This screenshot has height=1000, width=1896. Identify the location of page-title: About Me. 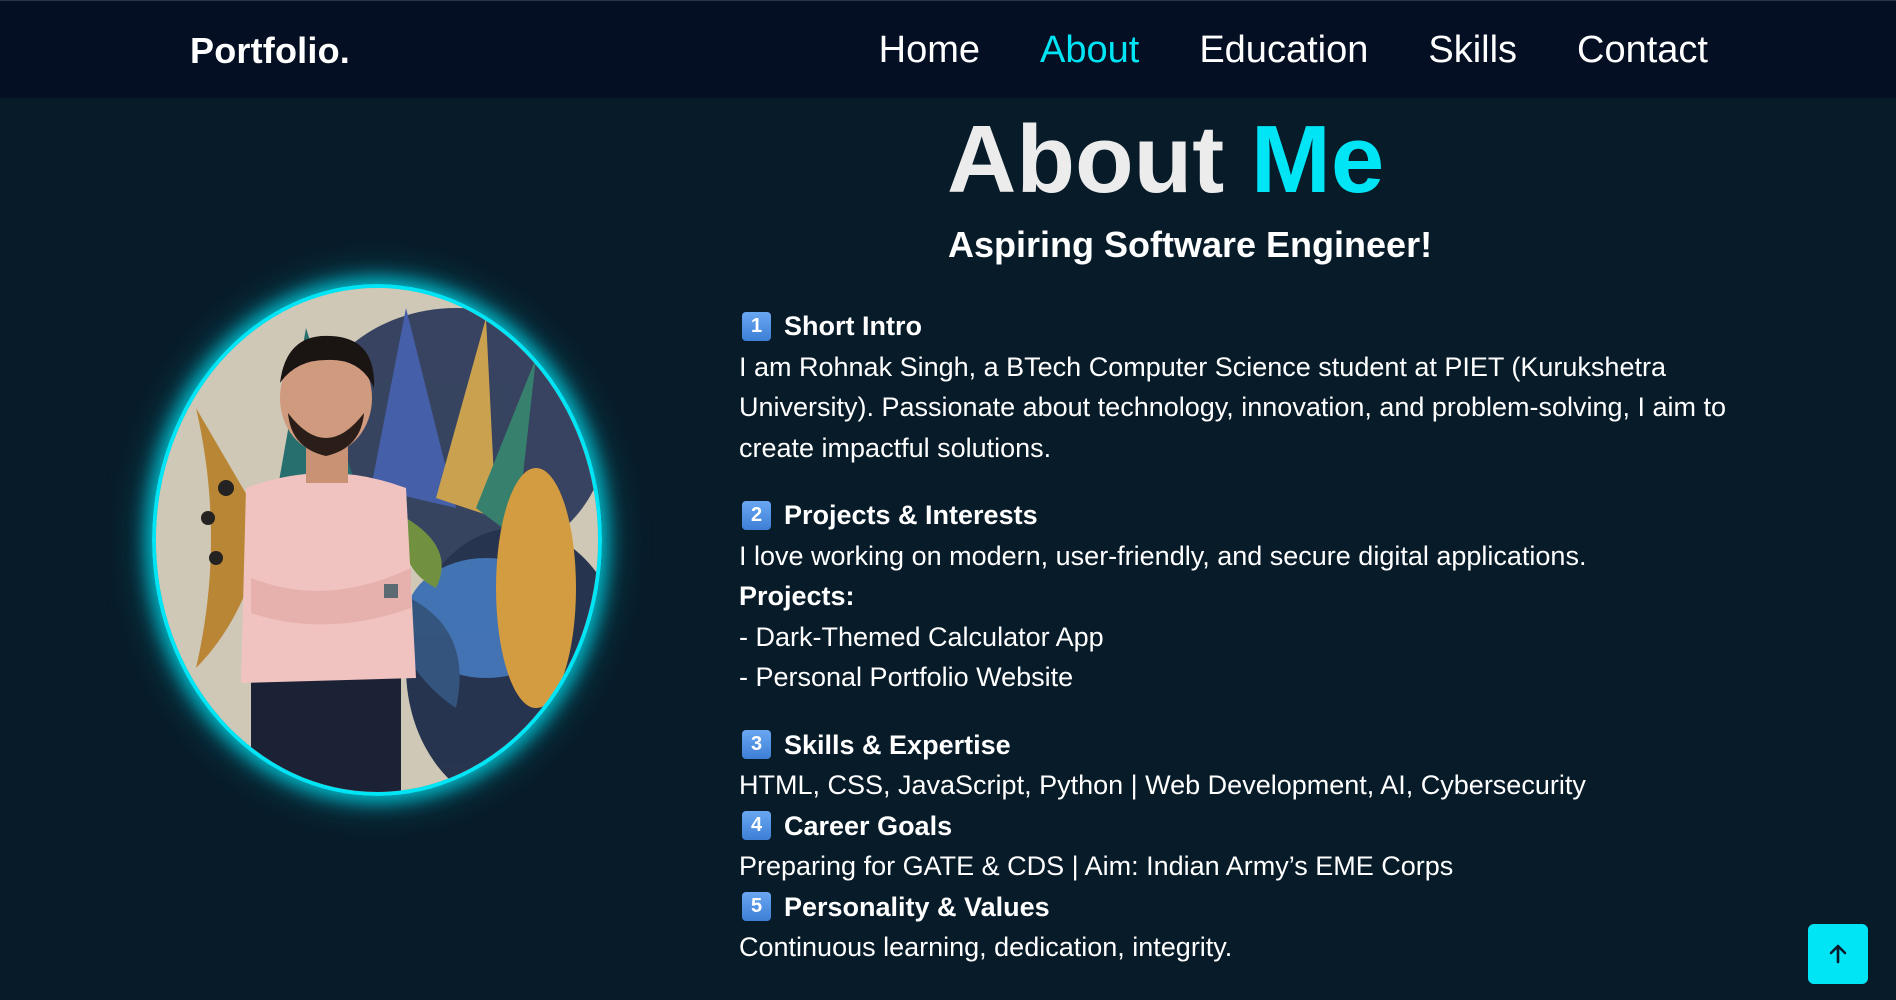
(1165, 160).